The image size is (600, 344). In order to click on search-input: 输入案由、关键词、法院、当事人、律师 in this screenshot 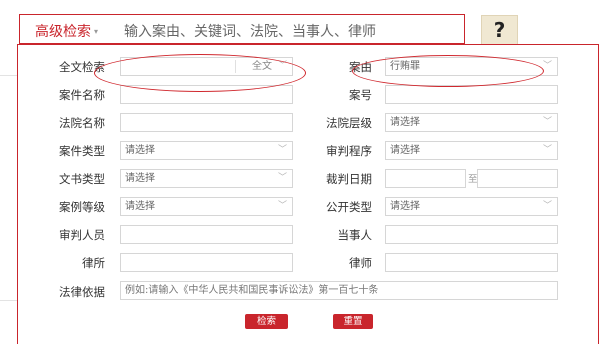, I will do `click(250, 31)`.